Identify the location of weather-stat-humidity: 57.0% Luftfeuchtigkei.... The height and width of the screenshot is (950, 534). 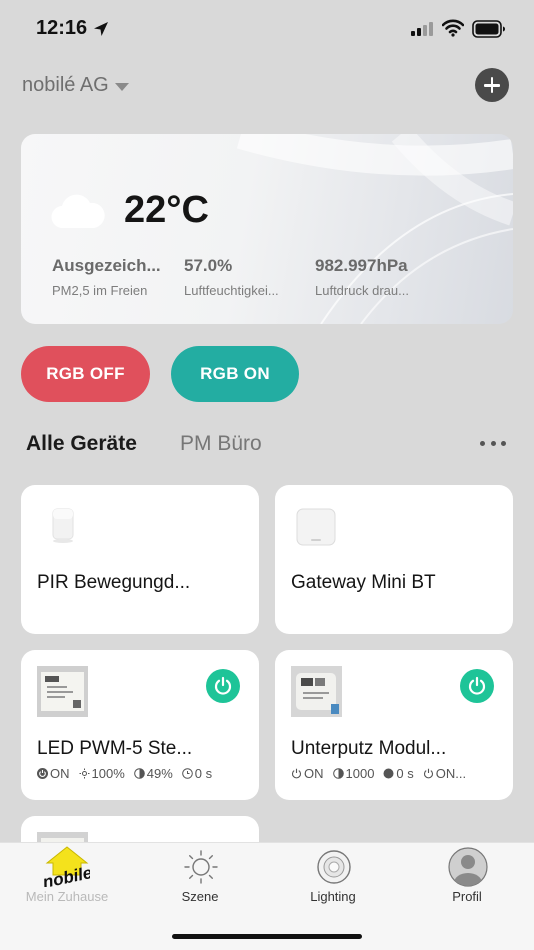
(244, 277).